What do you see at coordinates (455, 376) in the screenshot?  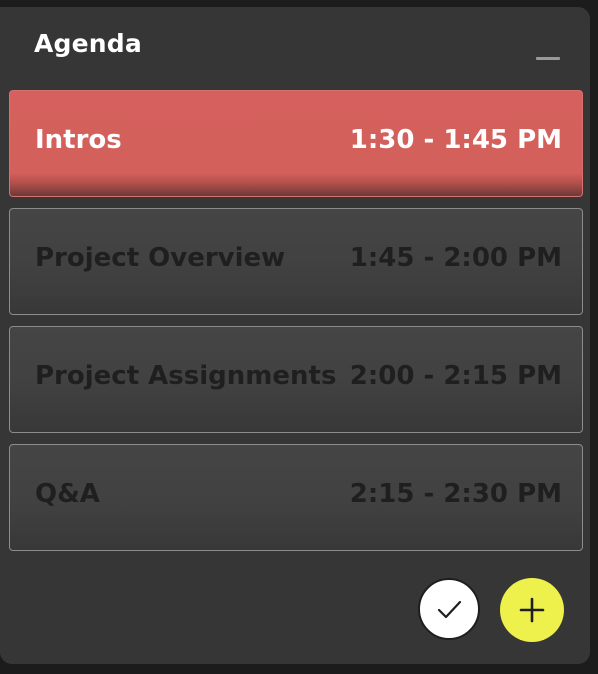 I see `agenda-item-time: 2:00 - 2:15 PM` at bounding box center [455, 376].